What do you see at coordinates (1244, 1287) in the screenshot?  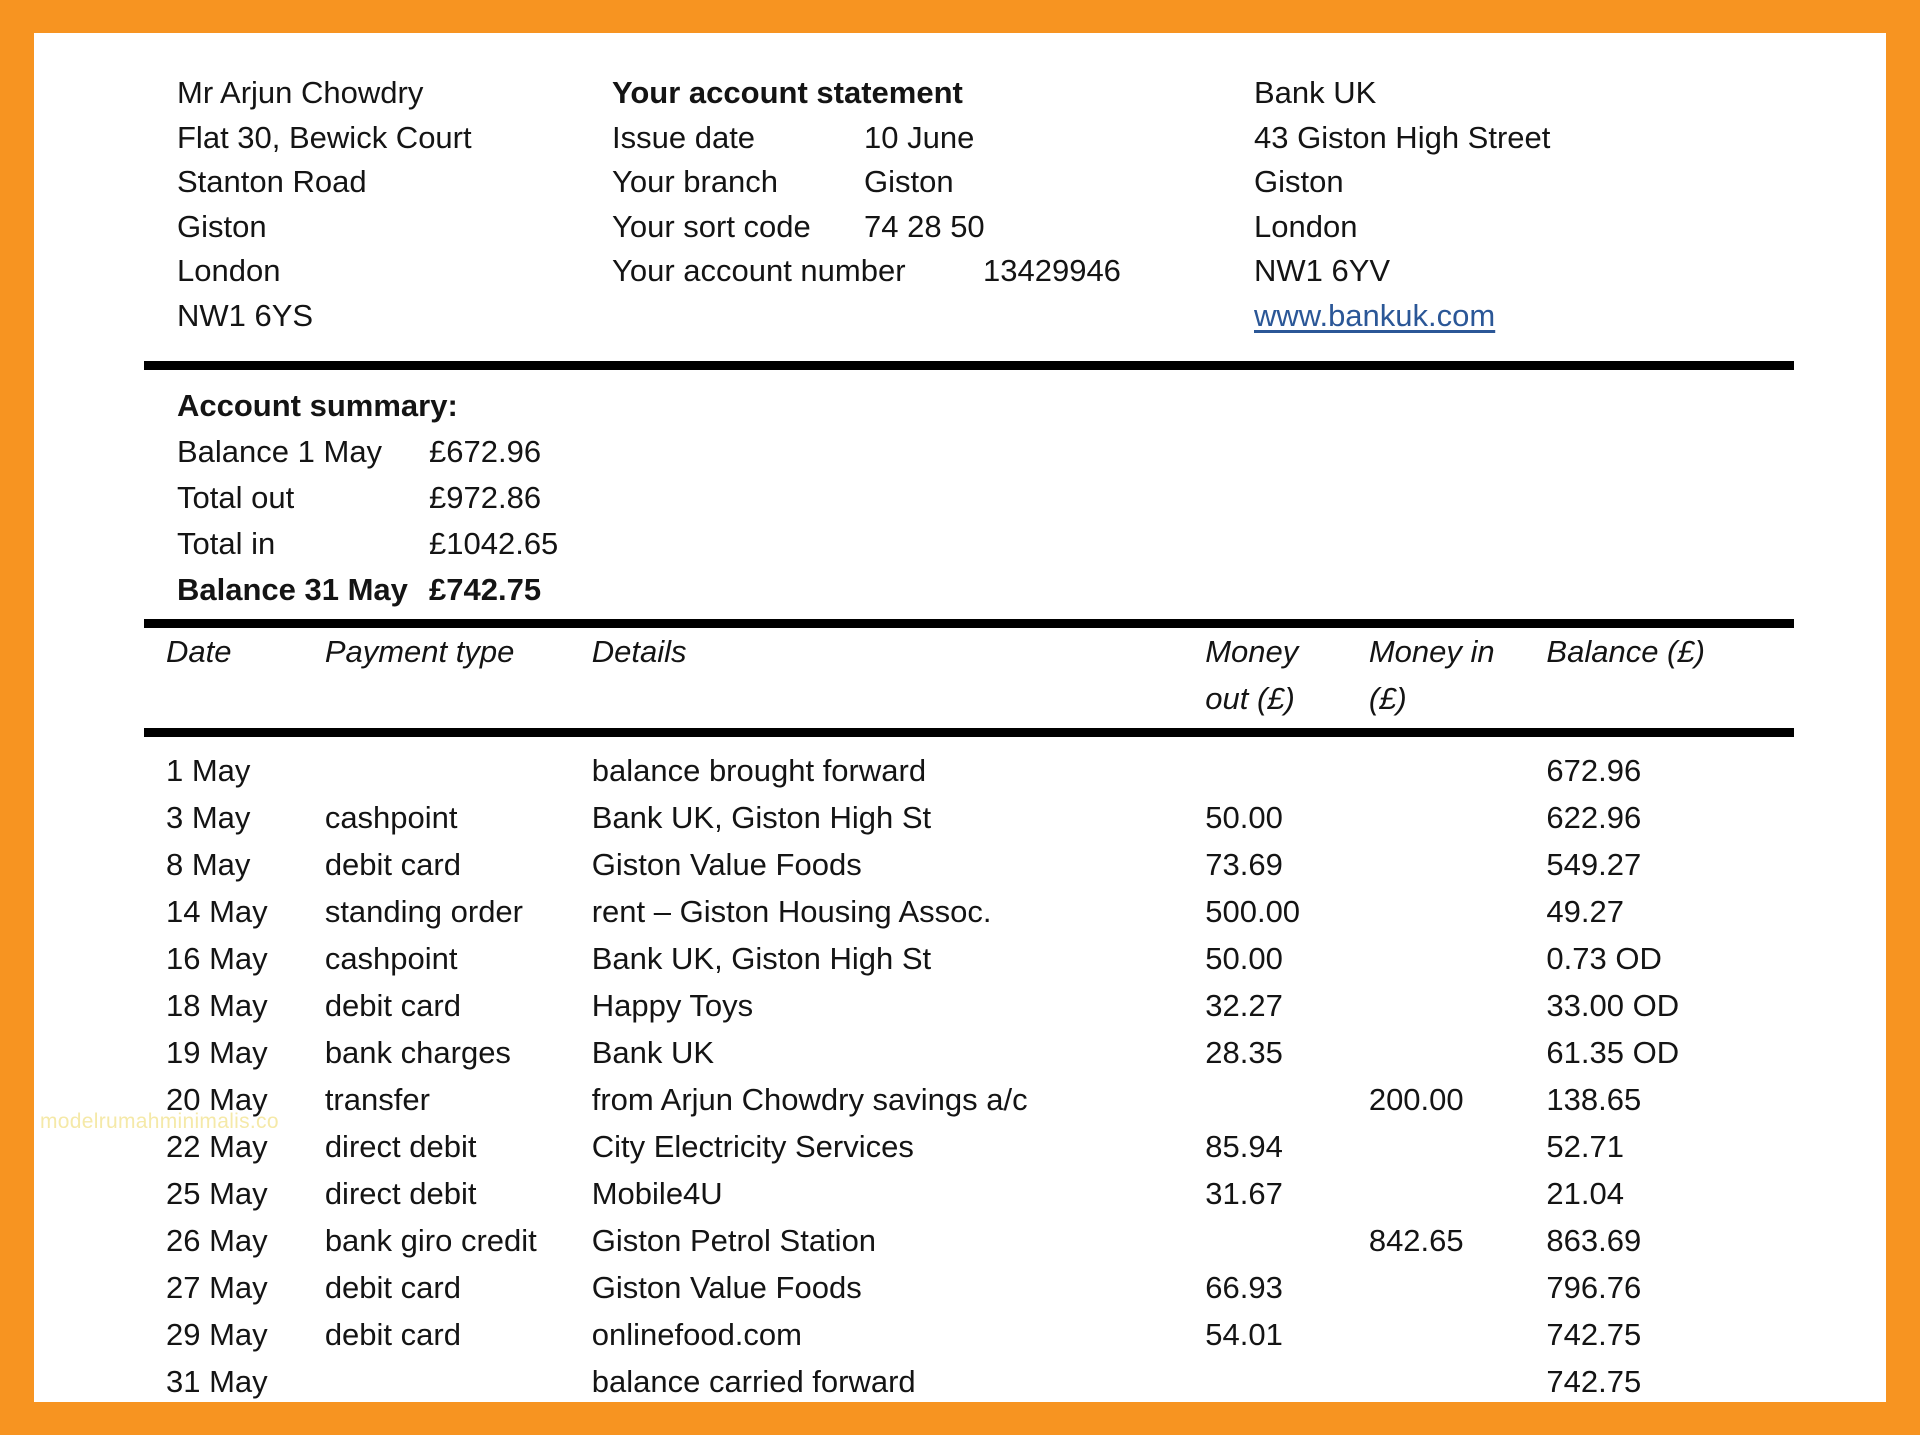 I see `cell-out: 66.93` at bounding box center [1244, 1287].